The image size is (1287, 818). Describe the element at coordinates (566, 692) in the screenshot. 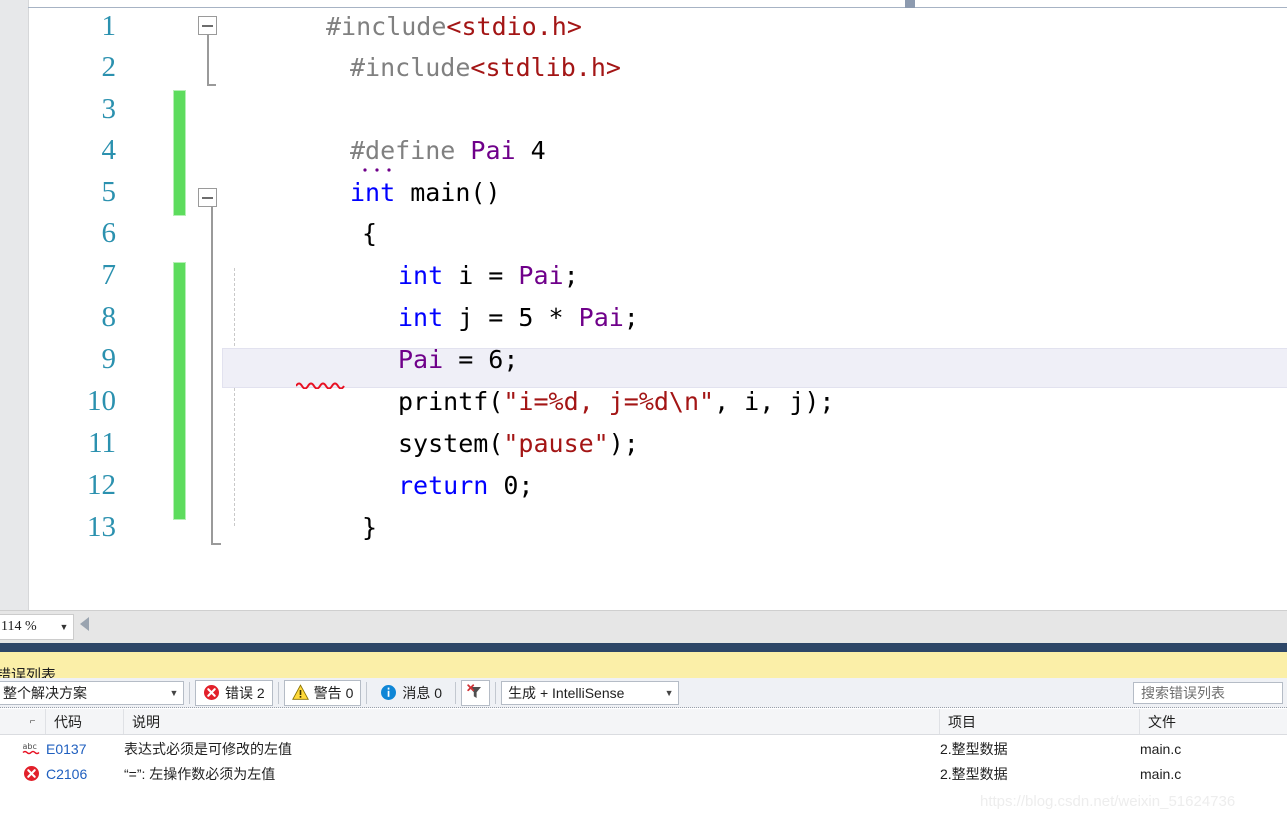

I see `build-filter-value: 生成 + IntelliSense` at that location.